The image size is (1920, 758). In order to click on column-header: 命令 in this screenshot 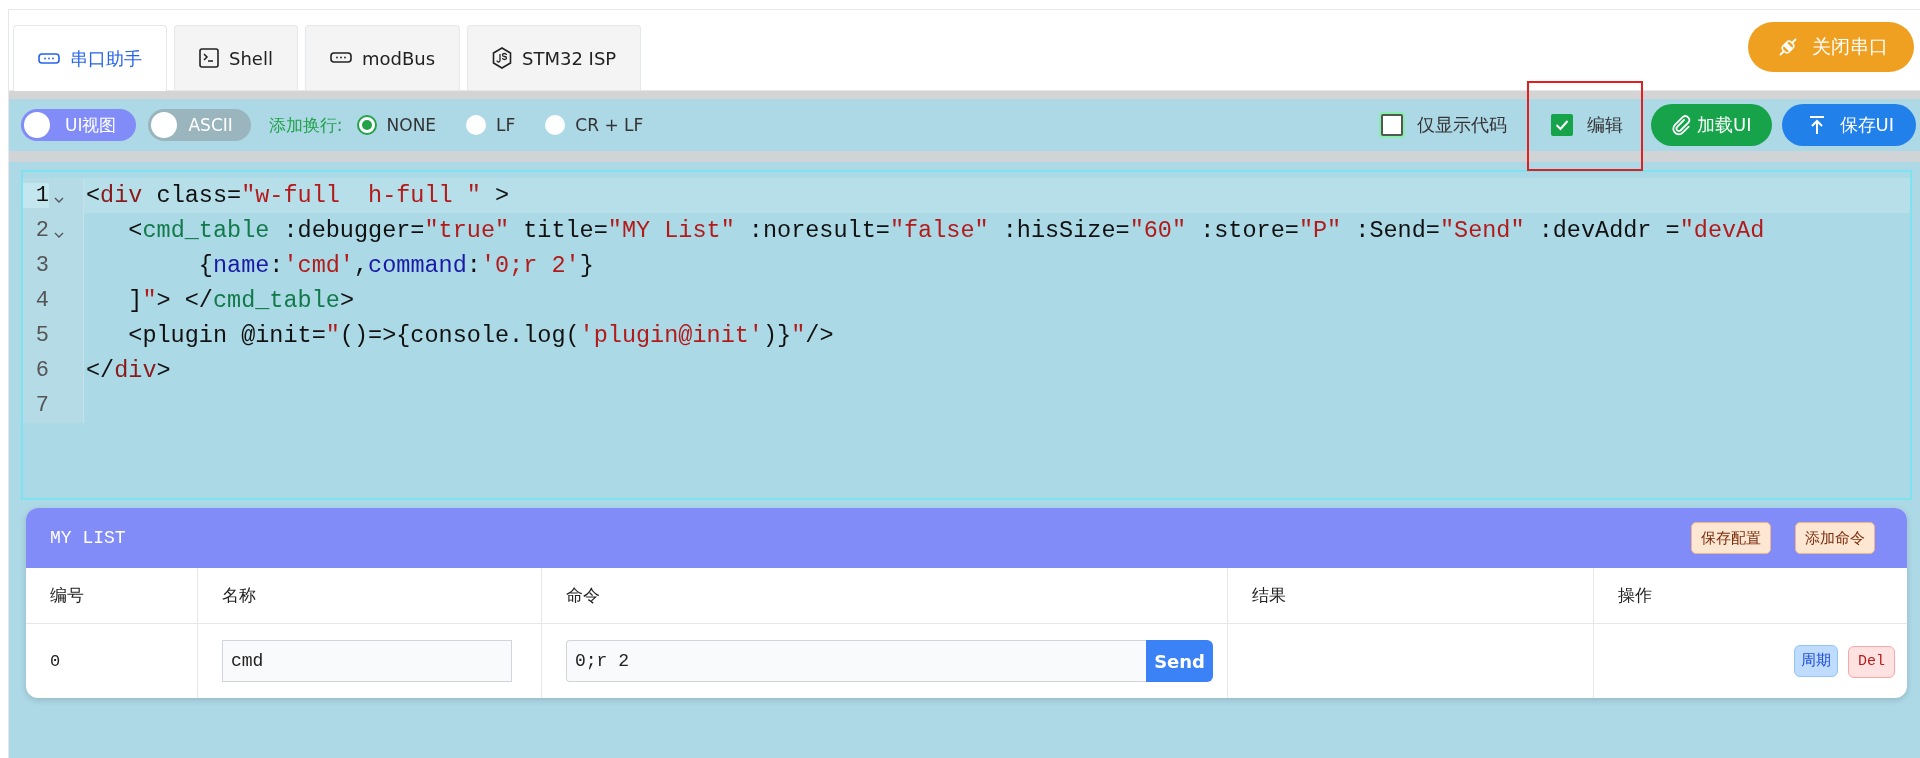, I will do `click(884, 596)`.